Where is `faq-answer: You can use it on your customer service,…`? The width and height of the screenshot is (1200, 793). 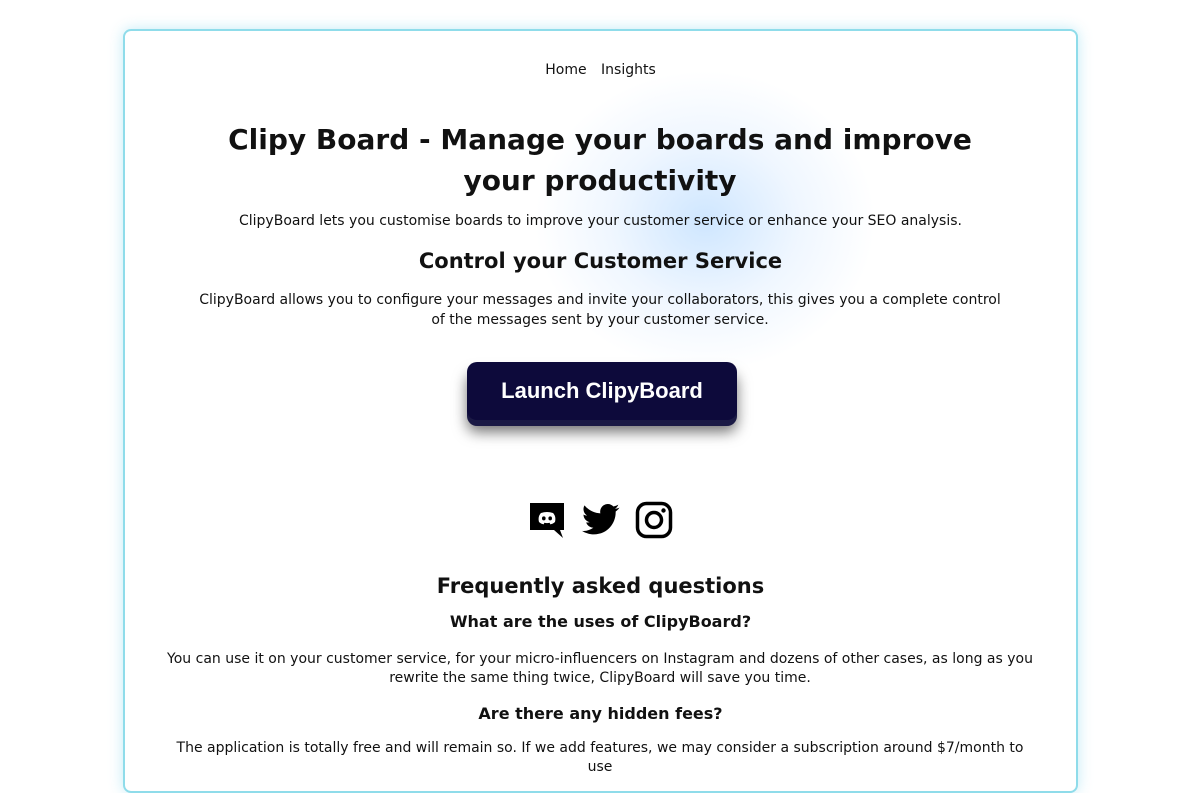
faq-answer: You can use it on your customer service,… is located at coordinates (600, 668).